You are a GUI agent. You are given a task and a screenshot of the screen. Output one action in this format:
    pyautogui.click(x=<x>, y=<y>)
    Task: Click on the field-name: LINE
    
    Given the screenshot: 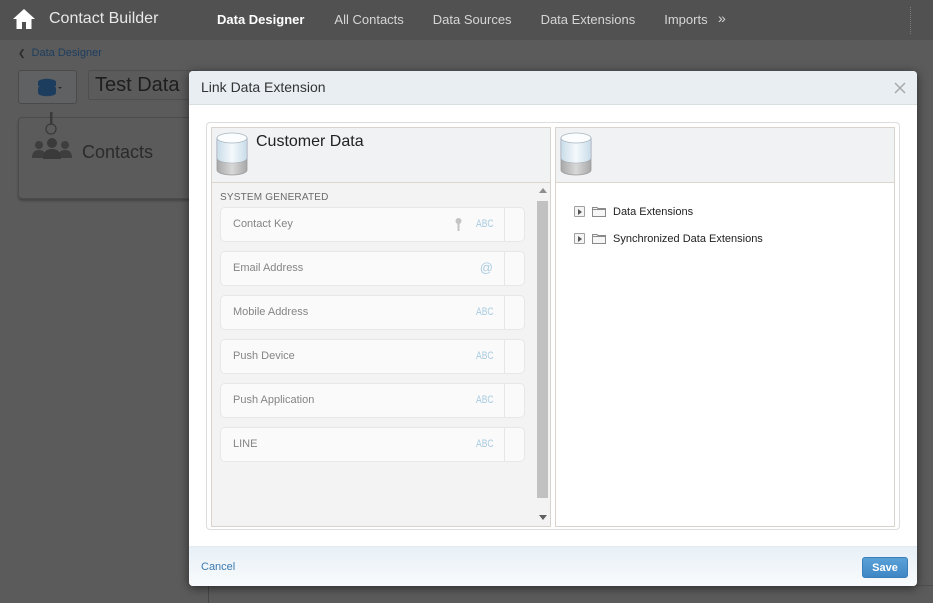 What is the action you would take?
    pyautogui.click(x=245, y=444)
    